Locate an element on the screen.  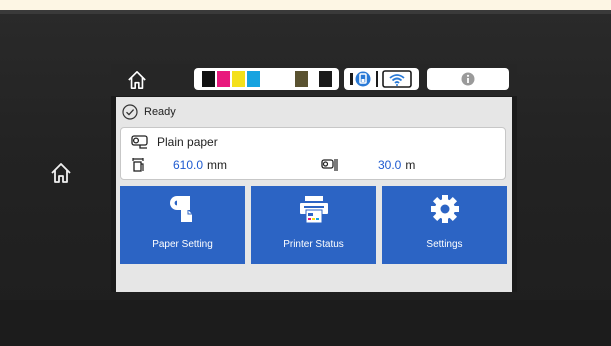
paper-width-row: 610.0 mm is located at coordinates (179, 165).